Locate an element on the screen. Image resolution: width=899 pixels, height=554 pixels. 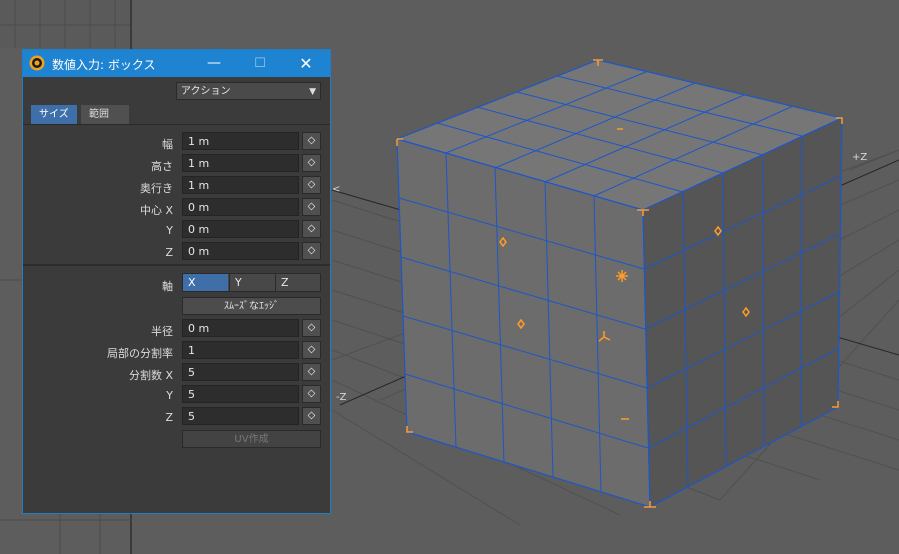
segments-z-stepper: ◇ is located at coordinates (311, 416).